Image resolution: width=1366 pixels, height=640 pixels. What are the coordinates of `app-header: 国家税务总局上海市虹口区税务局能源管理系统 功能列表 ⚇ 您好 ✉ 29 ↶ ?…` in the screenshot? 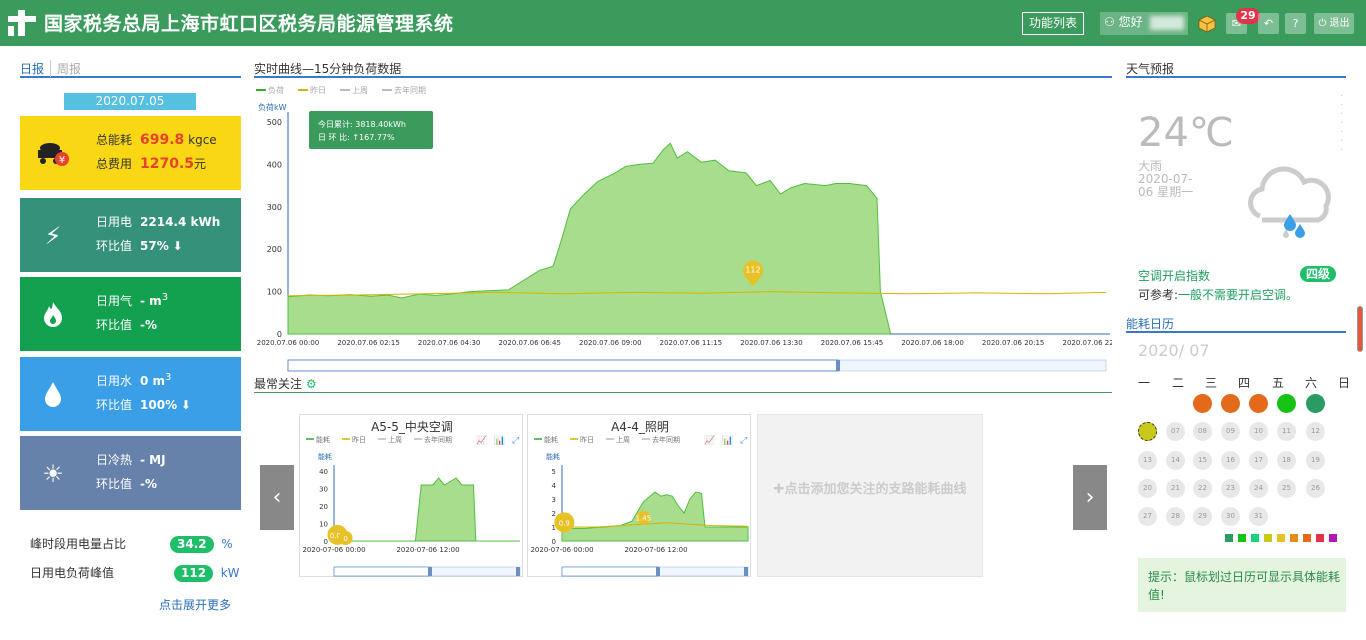 It's located at (683, 23).